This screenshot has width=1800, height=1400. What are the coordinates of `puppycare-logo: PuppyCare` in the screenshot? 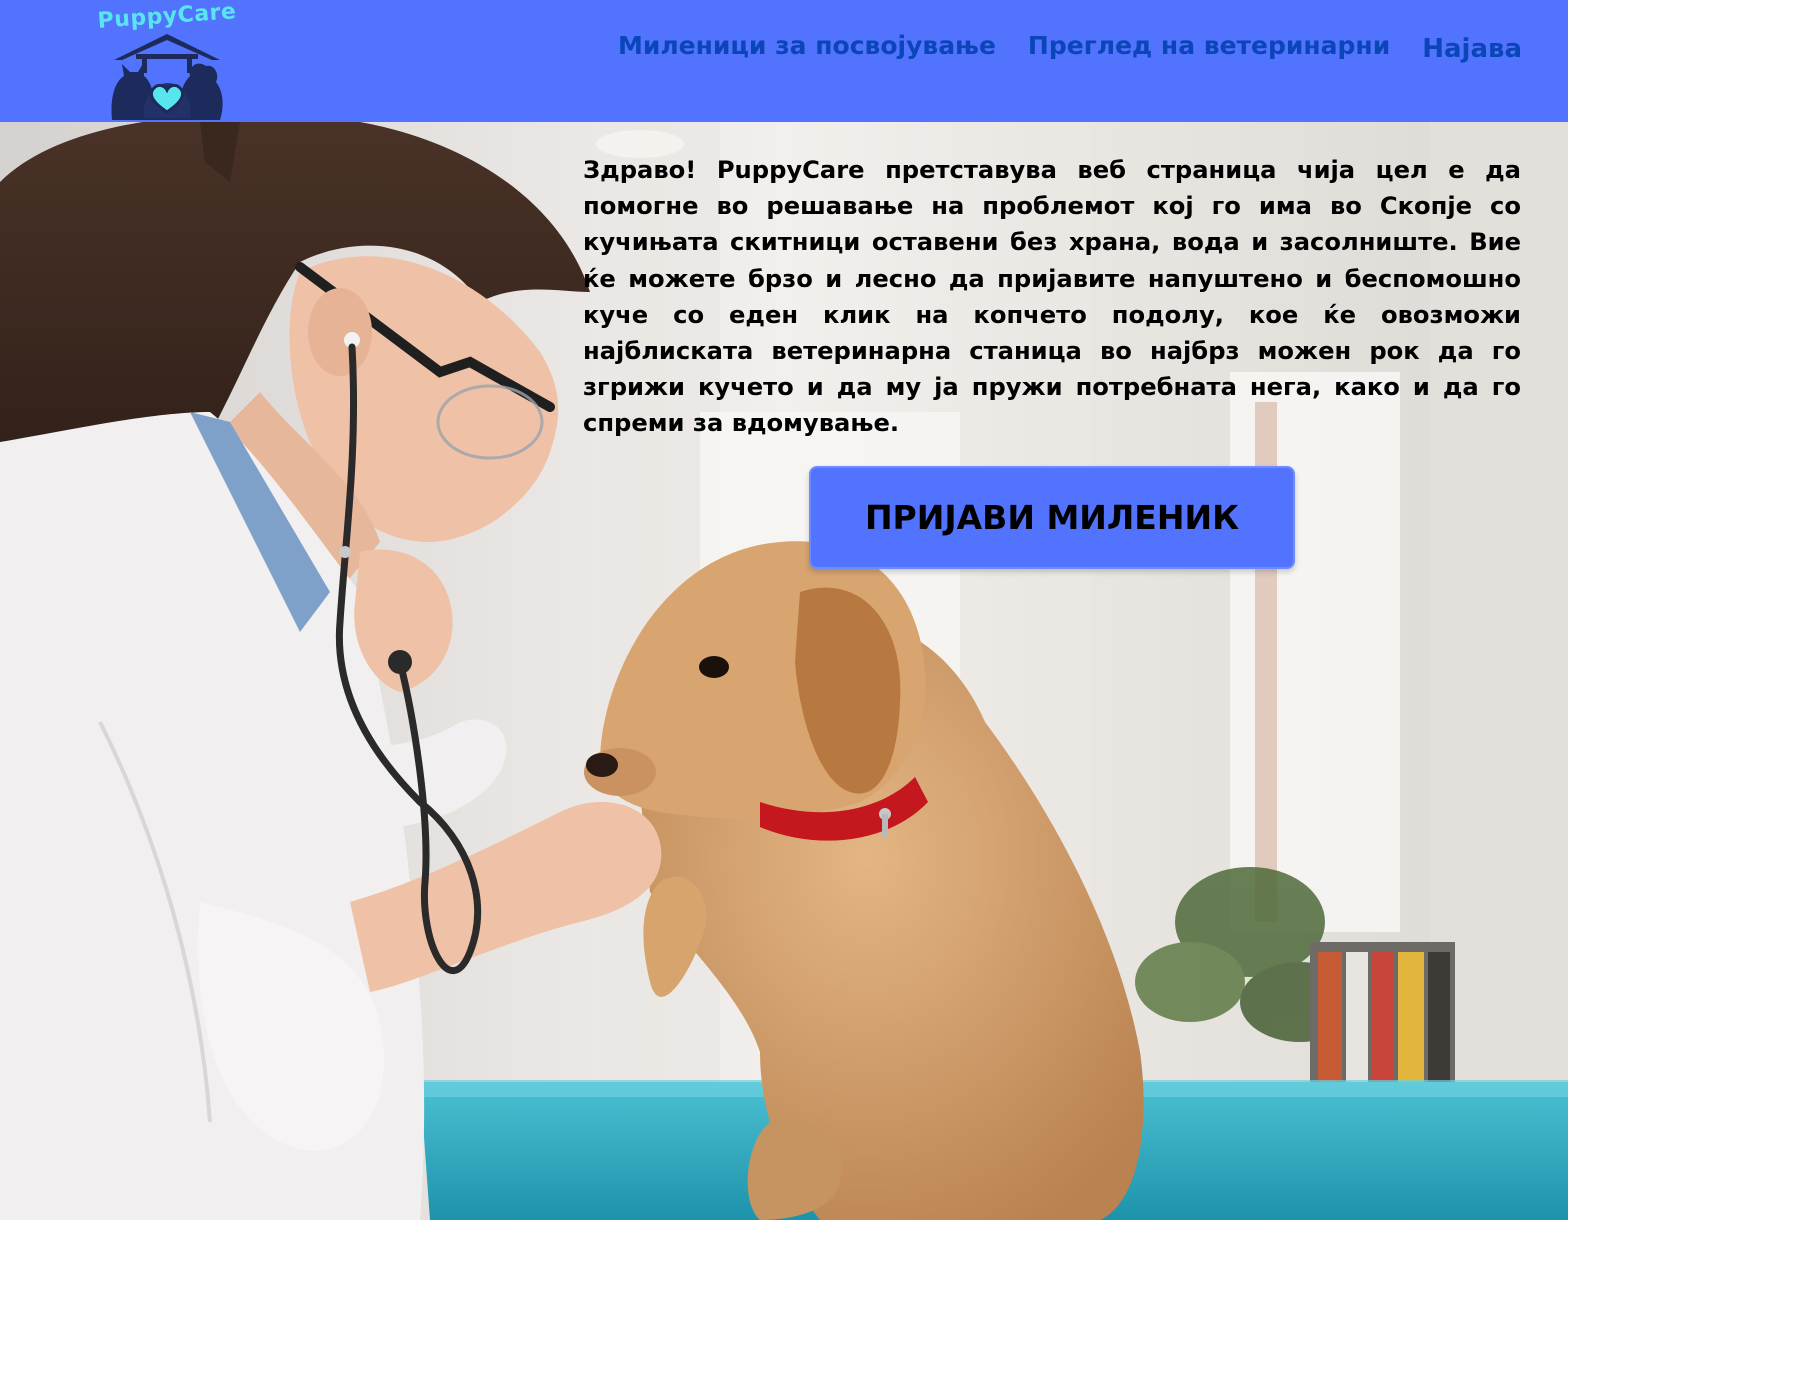 It's located at (167, 60).